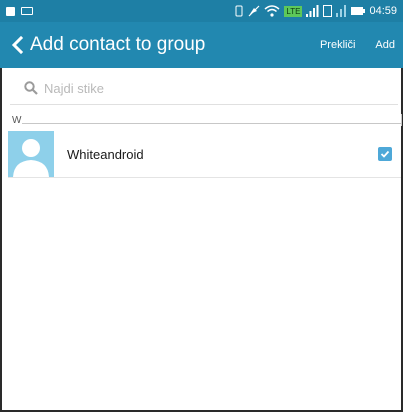  What do you see at coordinates (312, 11) in the screenshot?
I see `signal-icon` at bounding box center [312, 11].